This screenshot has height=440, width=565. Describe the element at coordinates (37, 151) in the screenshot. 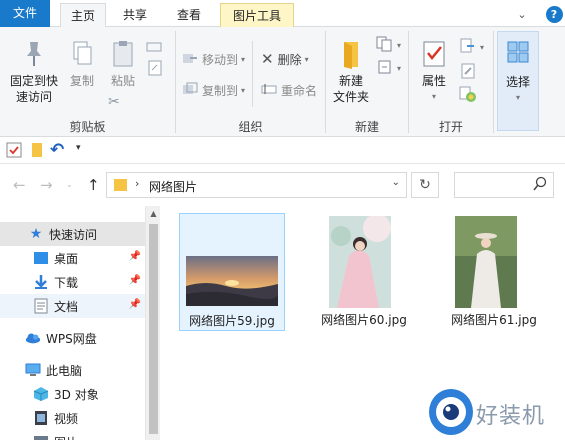

I see `new-folder-qat-icon` at that location.